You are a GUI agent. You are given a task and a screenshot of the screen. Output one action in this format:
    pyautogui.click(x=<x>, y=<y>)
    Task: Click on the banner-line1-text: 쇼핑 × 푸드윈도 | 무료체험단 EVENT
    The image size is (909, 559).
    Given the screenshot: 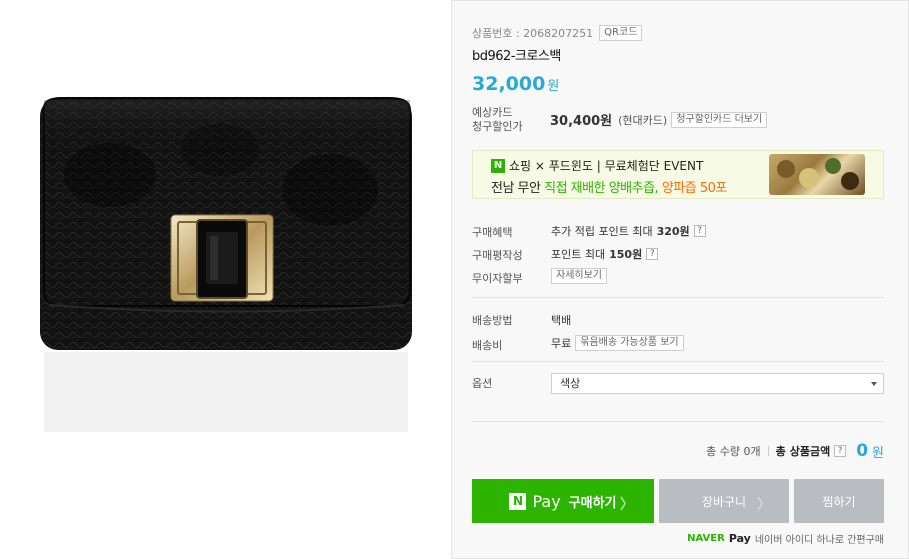 What is the action you would take?
    pyautogui.click(x=606, y=166)
    